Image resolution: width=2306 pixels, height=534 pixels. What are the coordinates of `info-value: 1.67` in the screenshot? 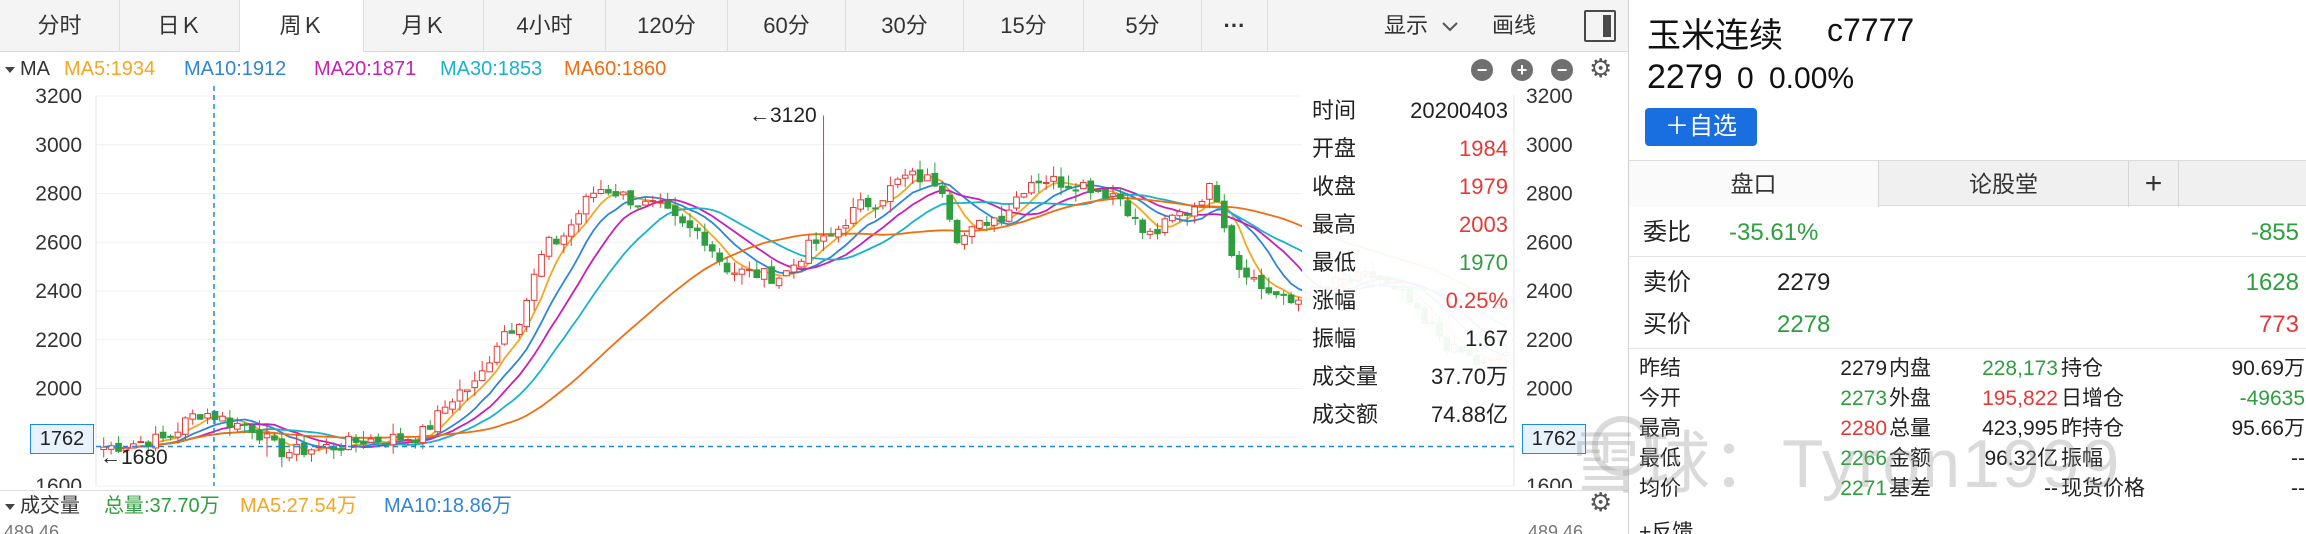 It's located at (1486, 338).